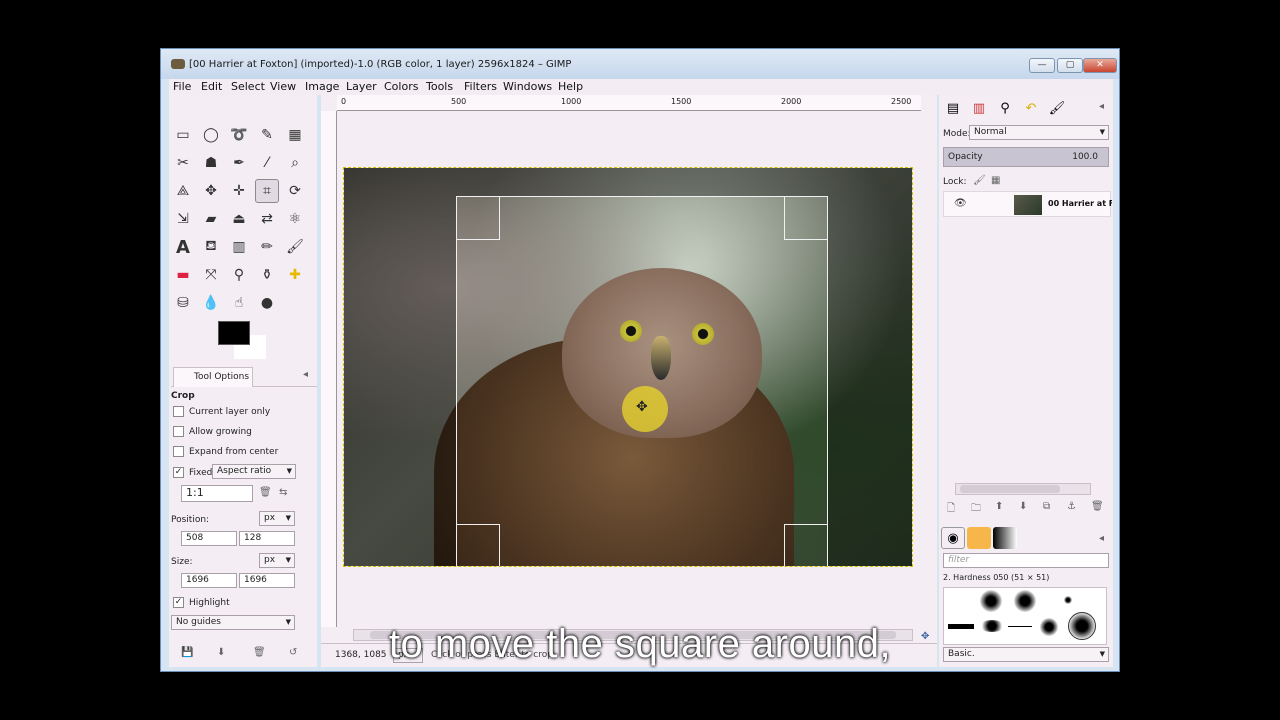  What do you see at coordinates (267, 303) in the screenshot?
I see `dodge-burn-tool-icon: ●` at bounding box center [267, 303].